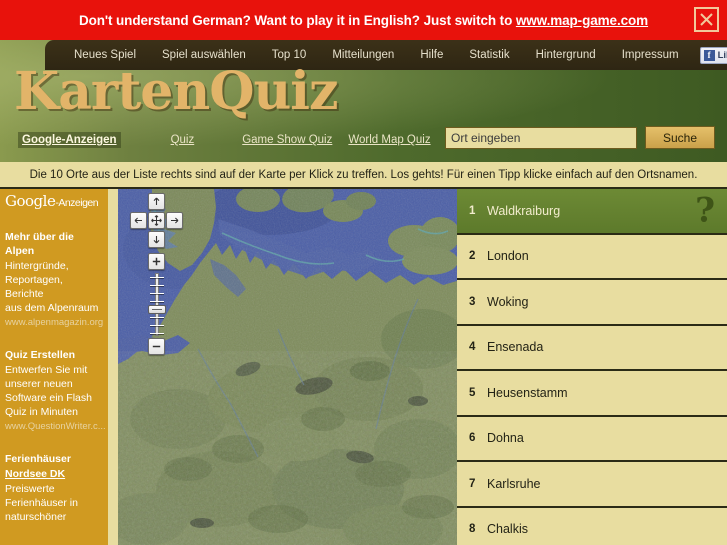  What do you see at coordinates (156, 261) in the screenshot?
I see `zoom-in-icon` at bounding box center [156, 261].